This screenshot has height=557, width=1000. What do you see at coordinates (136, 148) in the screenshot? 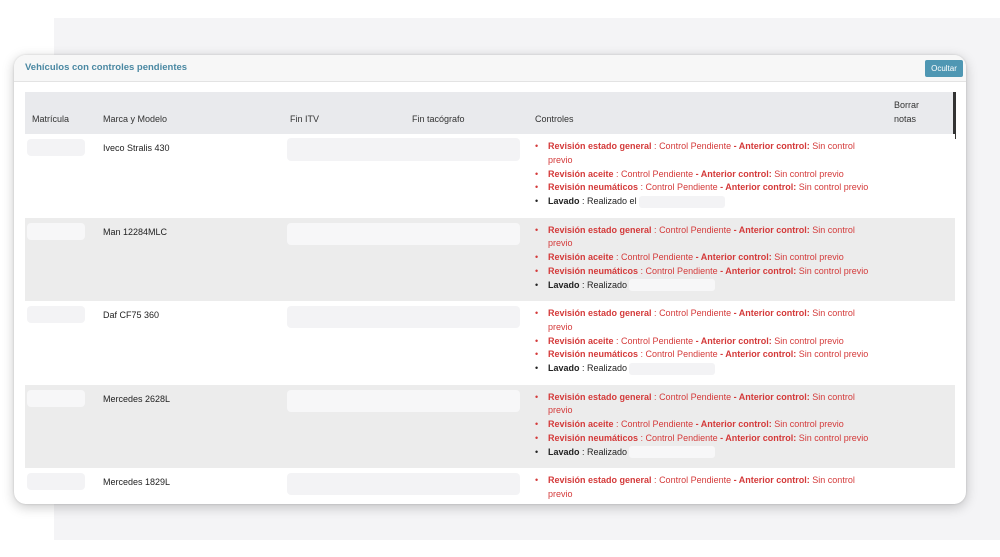
I see `brand-model-cell: Iveco Stralis 430` at bounding box center [136, 148].